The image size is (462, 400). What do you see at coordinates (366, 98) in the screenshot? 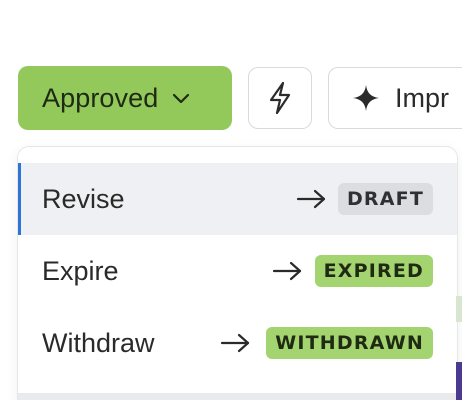
I see `sparkle-icon` at bounding box center [366, 98].